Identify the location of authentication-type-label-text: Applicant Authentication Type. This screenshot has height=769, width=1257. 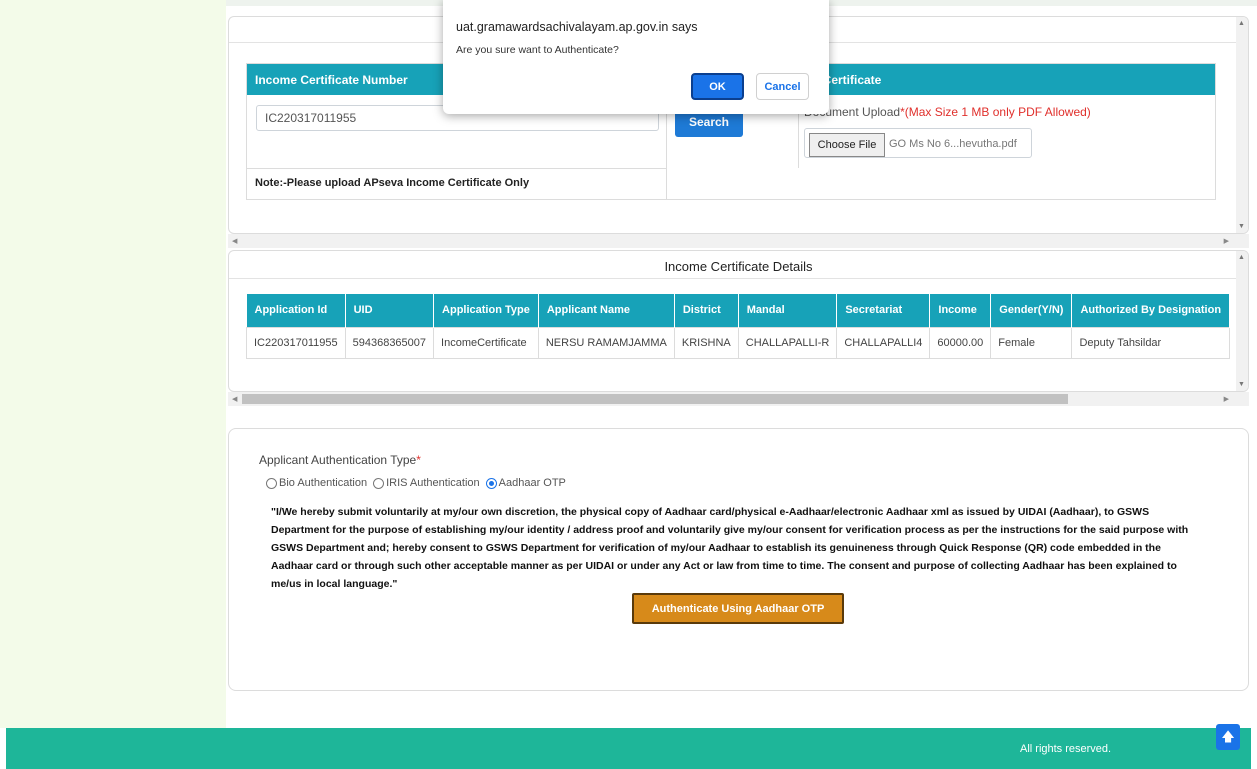
(338, 460).